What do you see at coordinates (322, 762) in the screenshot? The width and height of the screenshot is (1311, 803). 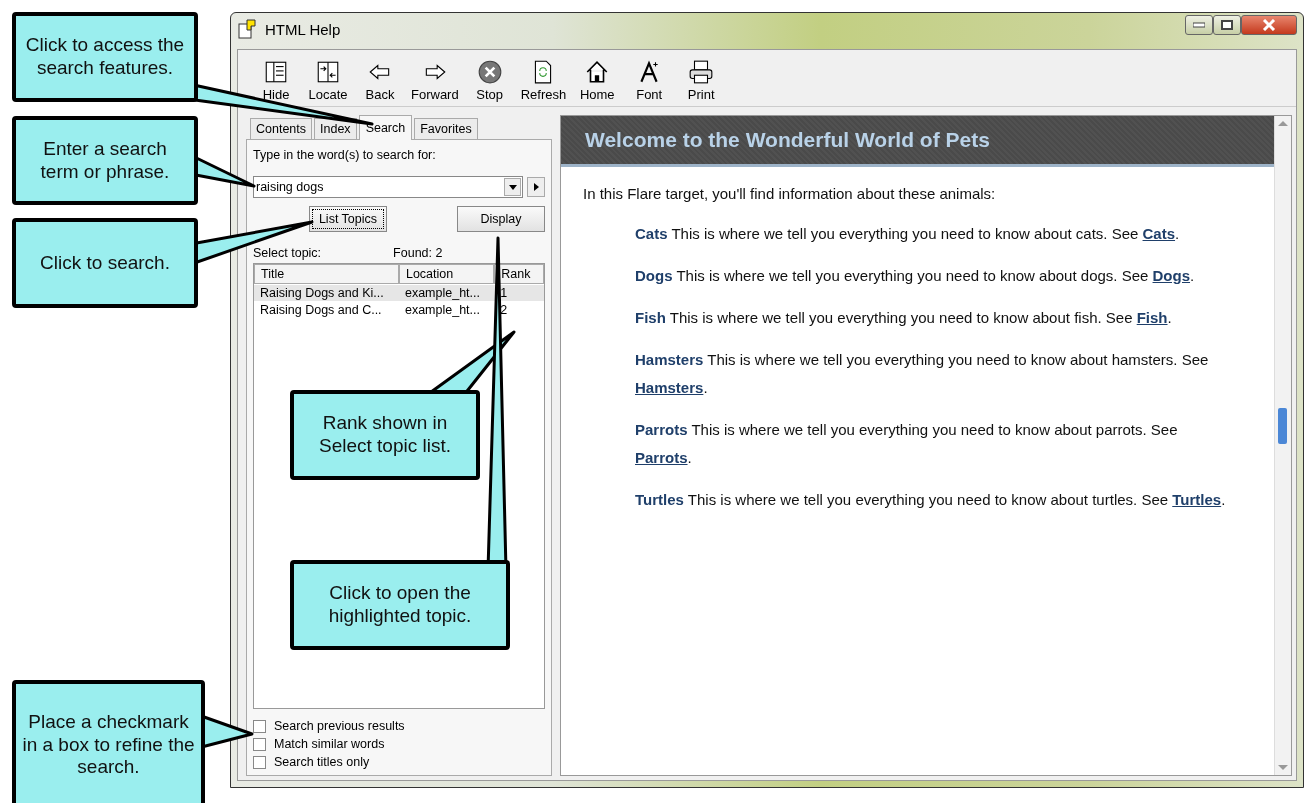 I see `checkbox-label: Search titles only` at bounding box center [322, 762].